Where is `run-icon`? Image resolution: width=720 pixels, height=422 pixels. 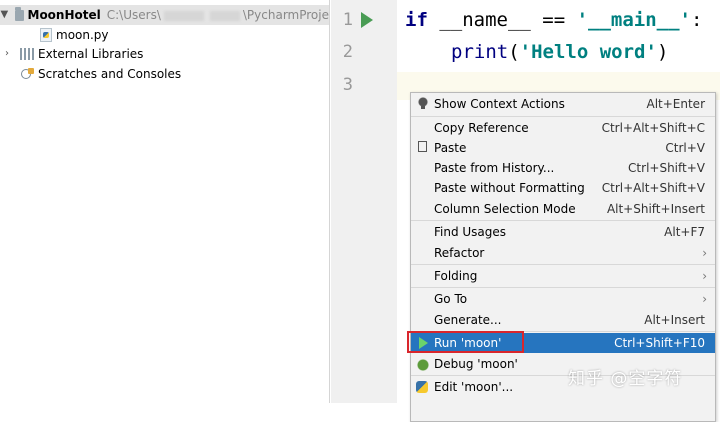 run-icon is located at coordinates (423, 343).